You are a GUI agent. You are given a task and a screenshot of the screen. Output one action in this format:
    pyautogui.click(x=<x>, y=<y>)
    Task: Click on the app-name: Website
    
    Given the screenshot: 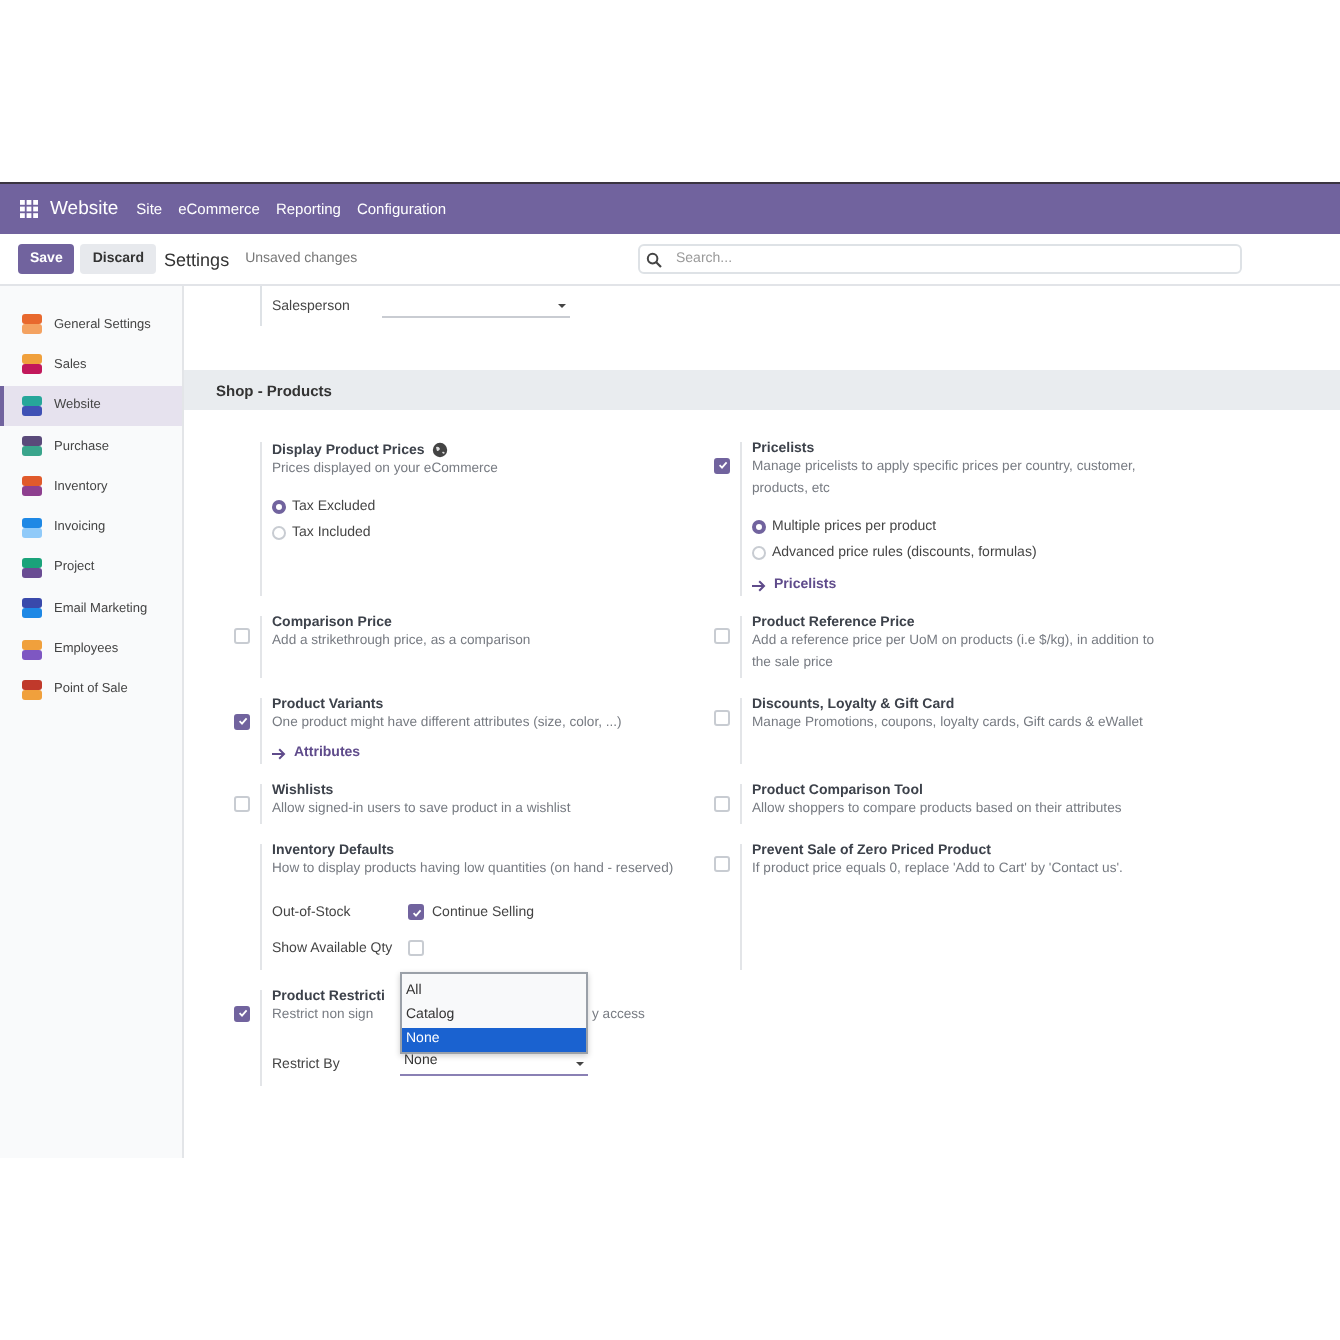 What is the action you would take?
    pyautogui.click(x=84, y=209)
    